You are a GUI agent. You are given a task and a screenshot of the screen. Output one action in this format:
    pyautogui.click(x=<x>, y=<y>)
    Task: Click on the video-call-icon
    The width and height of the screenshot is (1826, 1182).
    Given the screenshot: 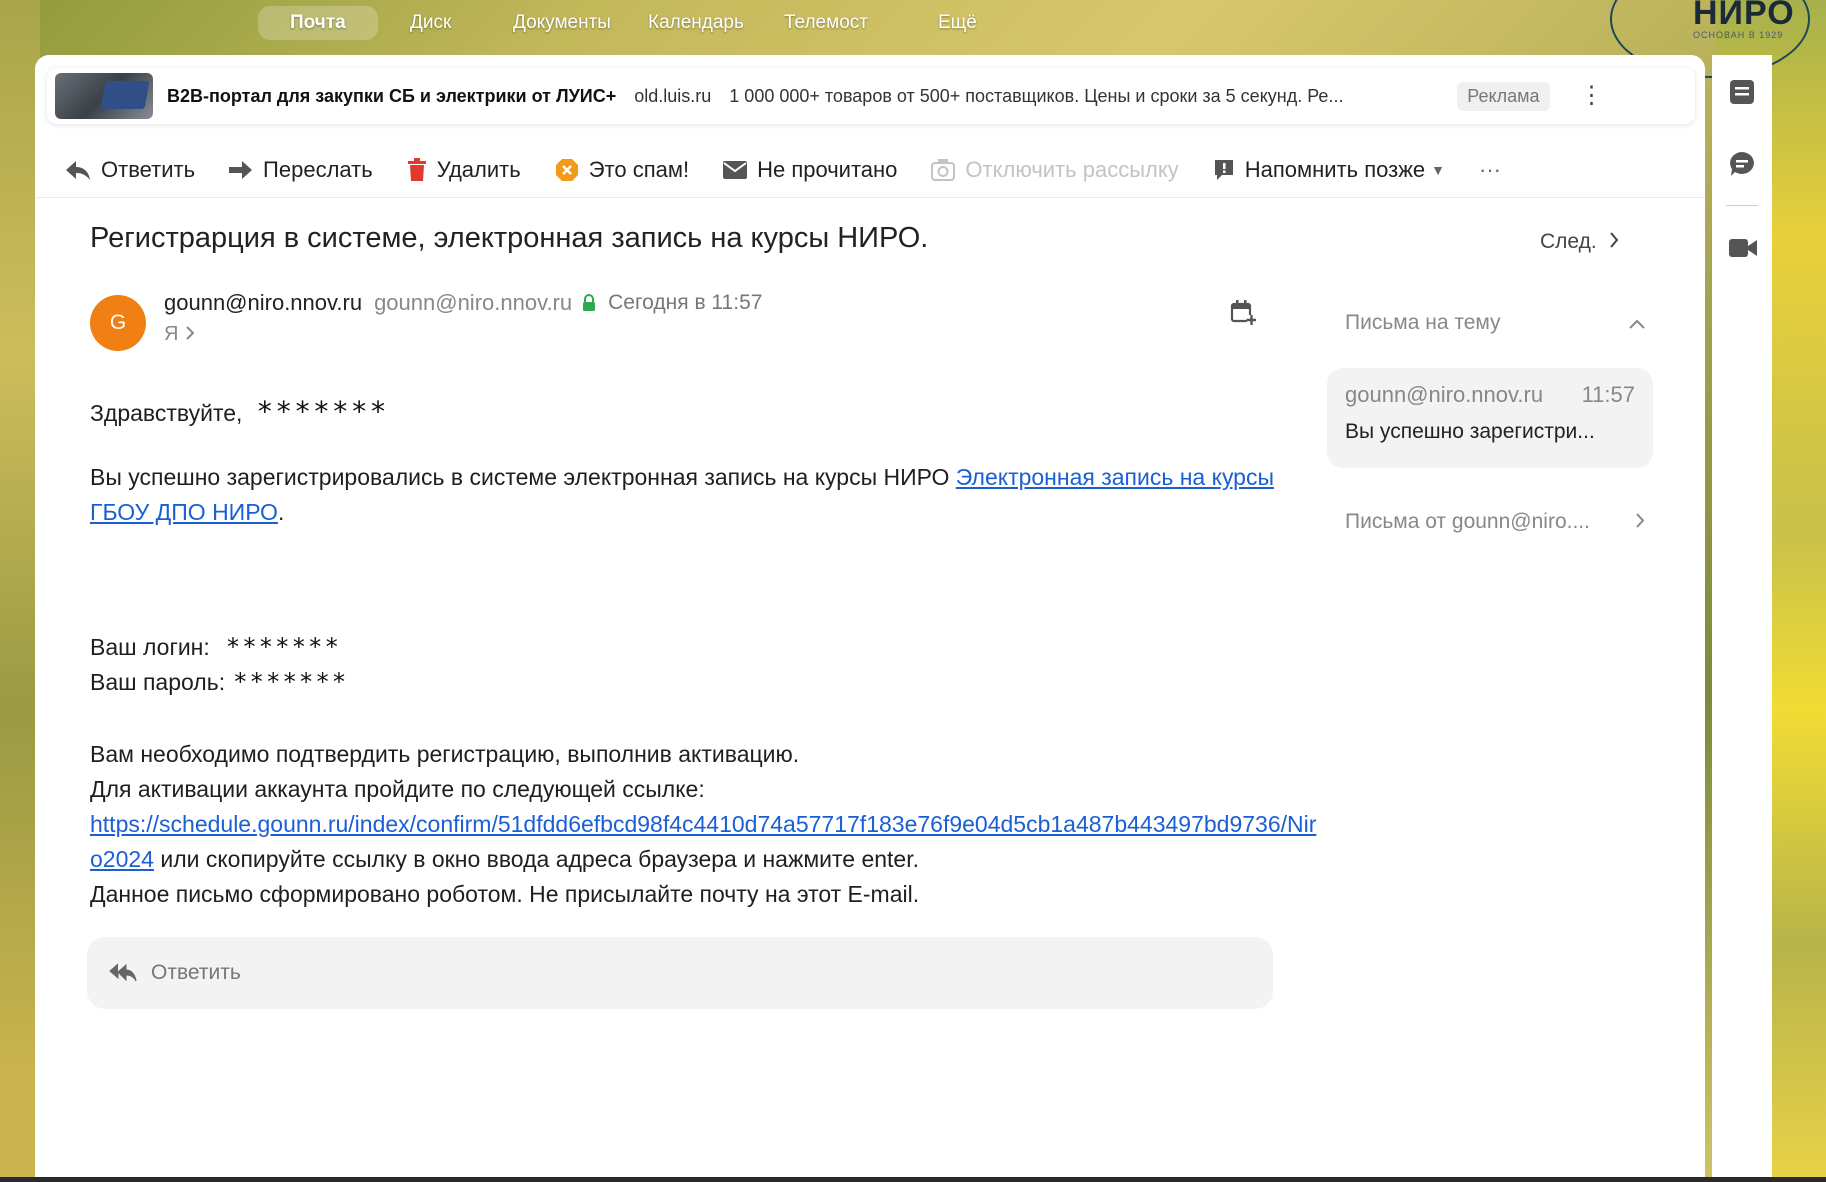 What is the action you would take?
    pyautogui.click(x=1743, y=250)
    